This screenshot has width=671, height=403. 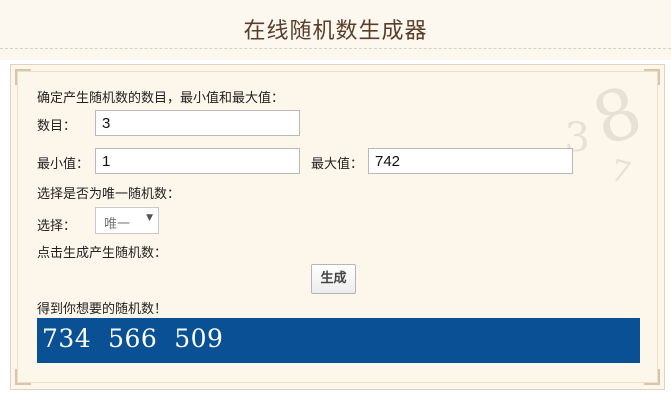 What do you see at coordinates (109, 194) in the screenshot?
I see `unique-prompt: 选择是否为唯一随机数：` at bounding box center [109, 194].